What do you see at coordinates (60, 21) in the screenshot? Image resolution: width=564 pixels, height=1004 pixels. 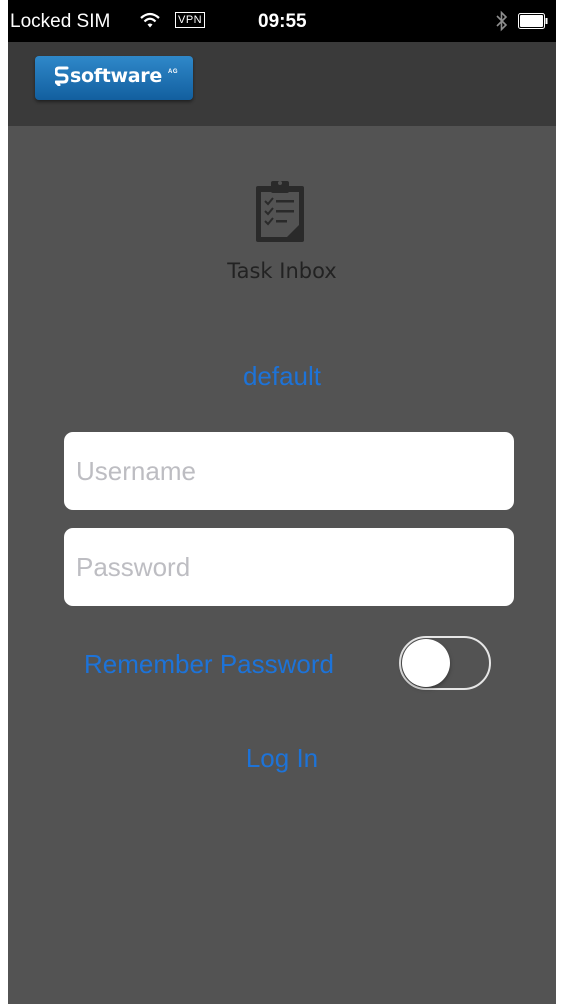 I see `carrier-label: Locked SIM` at bounding box center [60, 21].